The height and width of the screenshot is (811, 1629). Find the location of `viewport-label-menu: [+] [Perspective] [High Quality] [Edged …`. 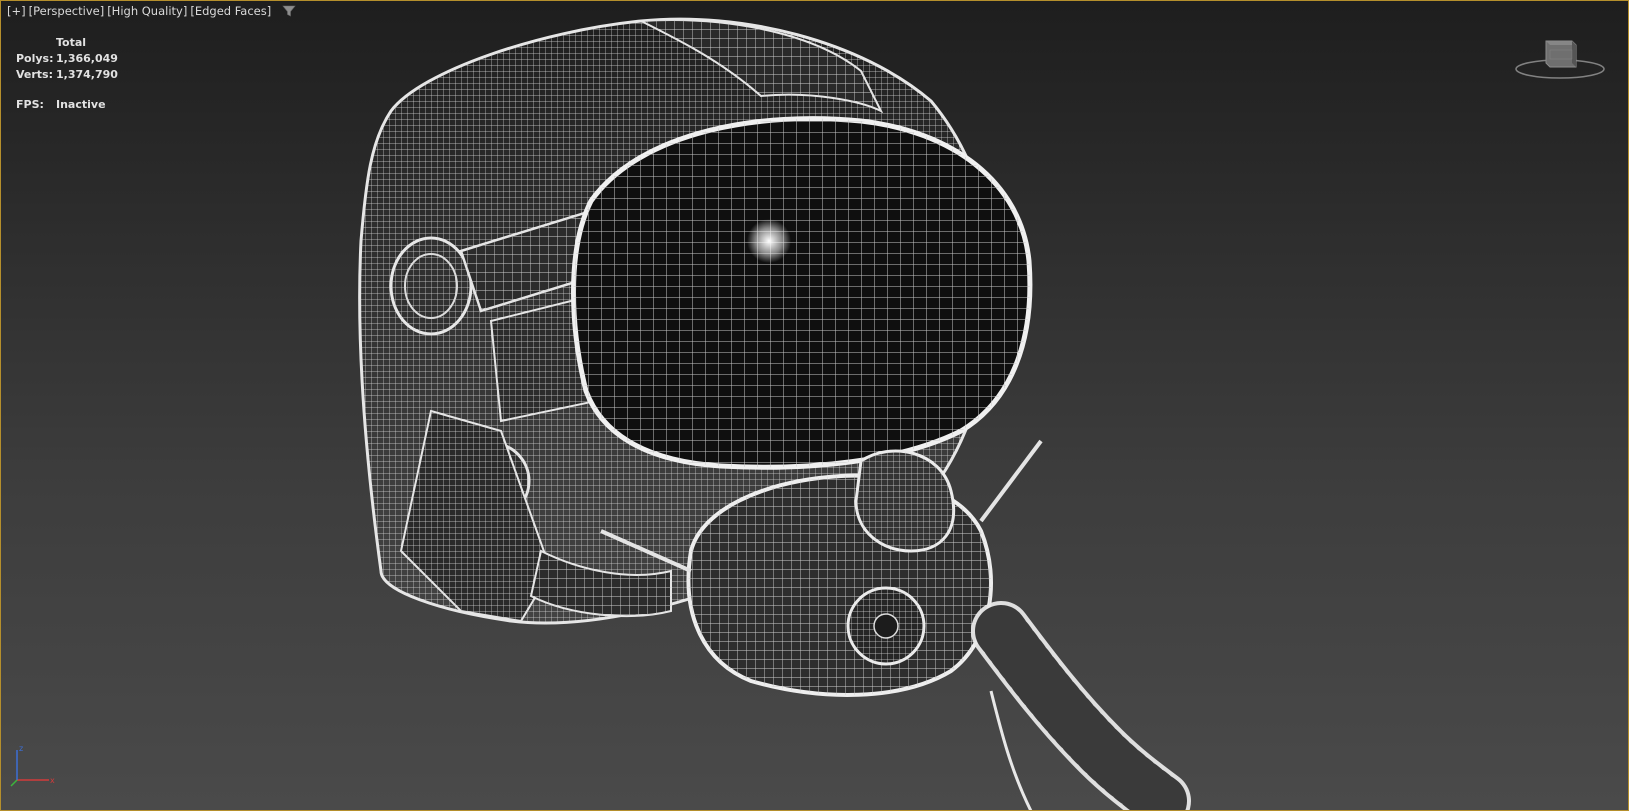

viewport-label-menu: [+] [Perspective] [High Quality] [Edged … is located at coordinates (151, 11).